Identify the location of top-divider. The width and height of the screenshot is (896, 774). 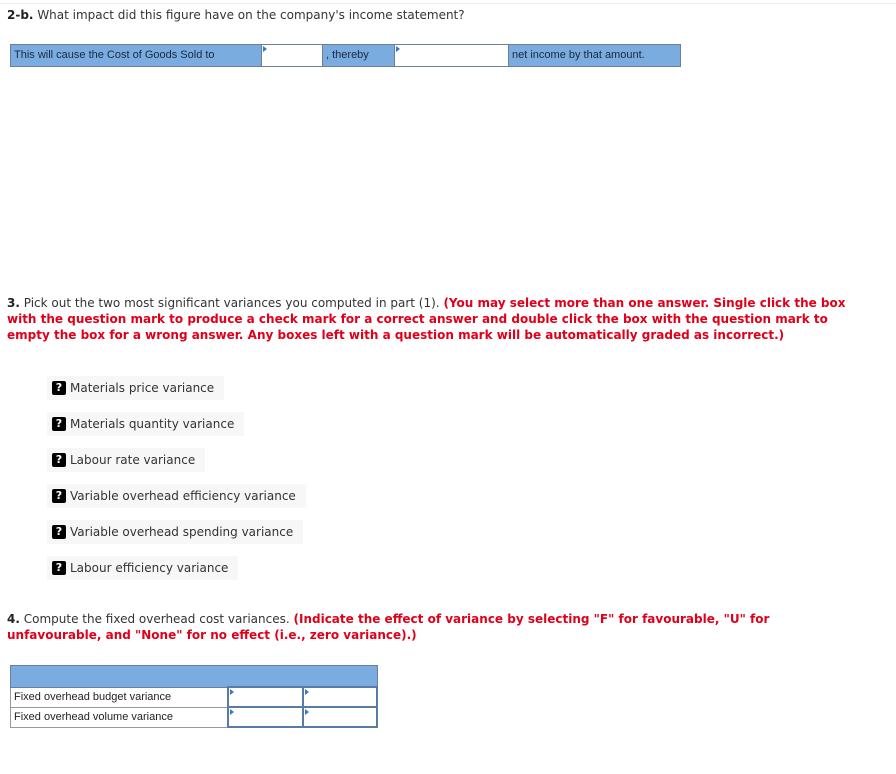
(448, 3).